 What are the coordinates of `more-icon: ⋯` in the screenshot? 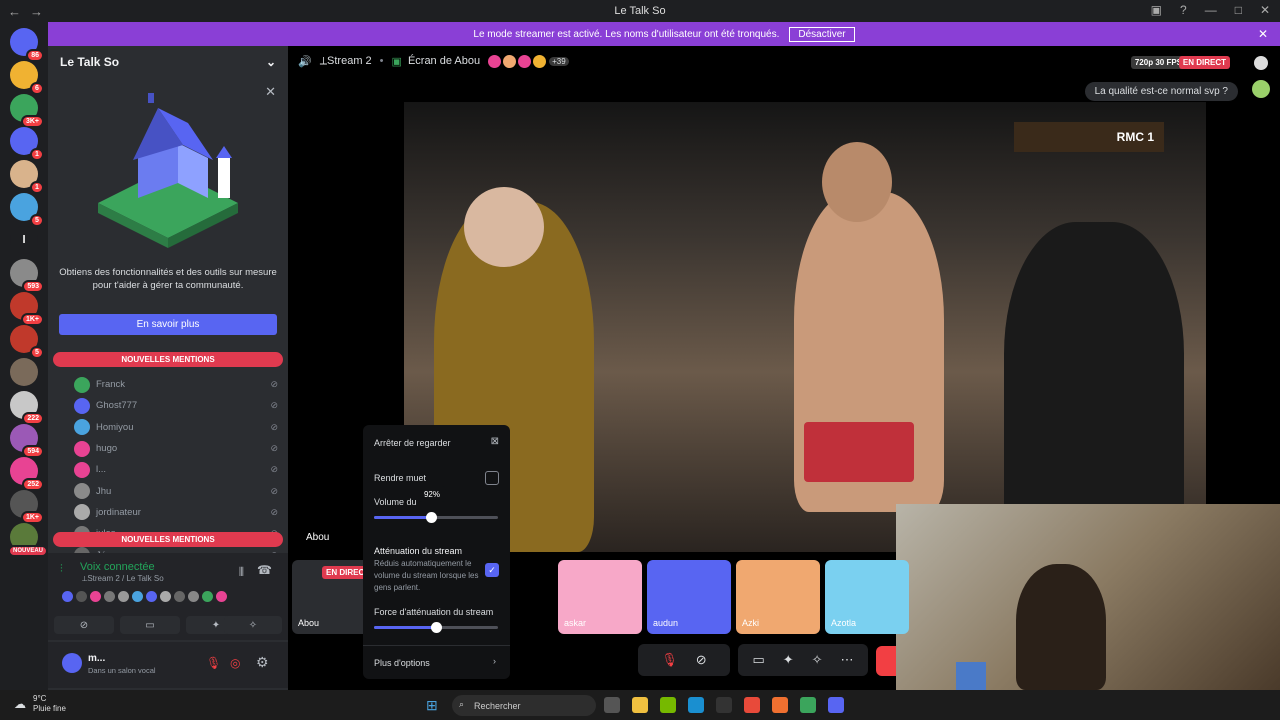 It's located at (847, 660).